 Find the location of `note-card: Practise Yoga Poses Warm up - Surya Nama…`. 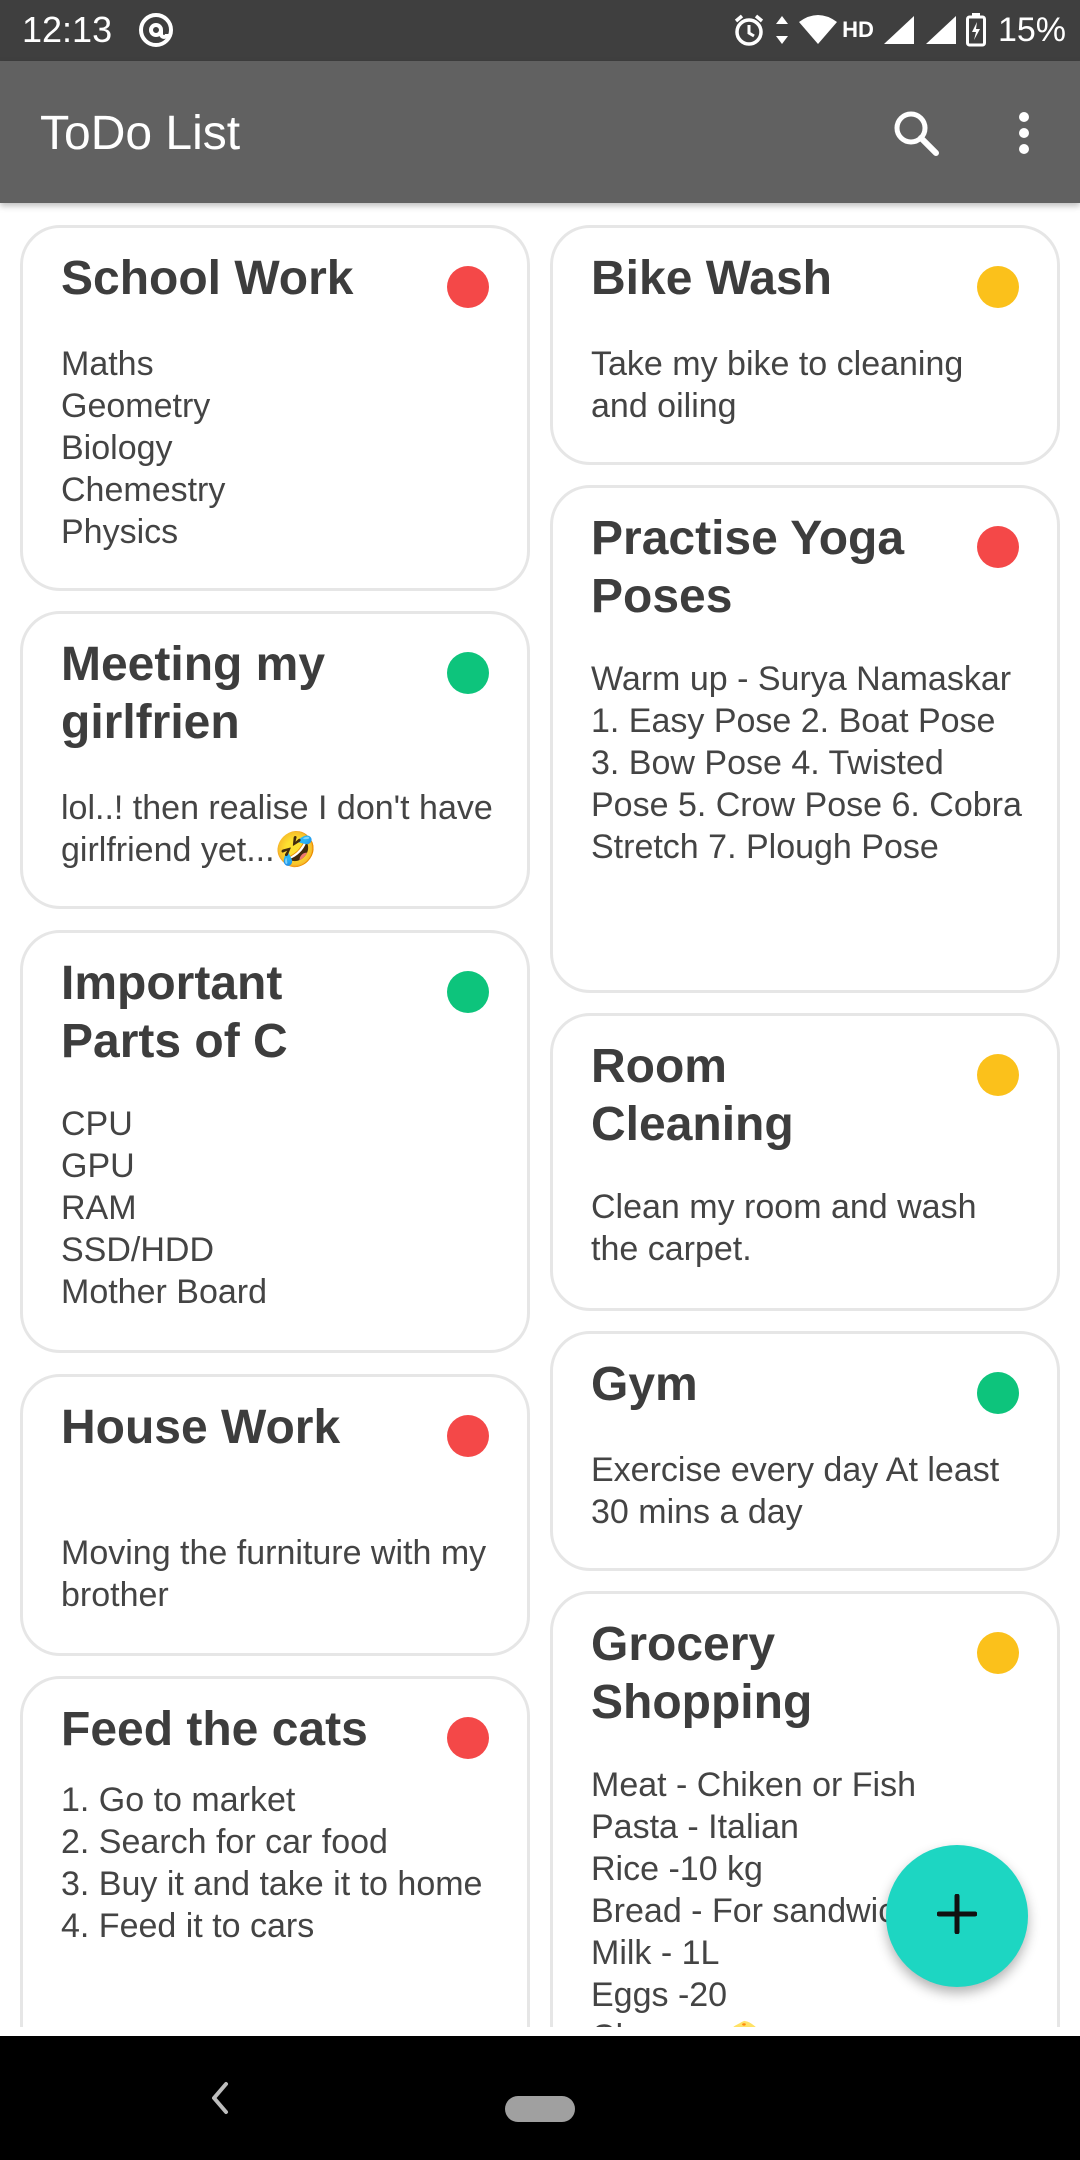

note-card: Practise Yoga Poses Warm up - Surya Nama… is located at coordinates (805, 739).